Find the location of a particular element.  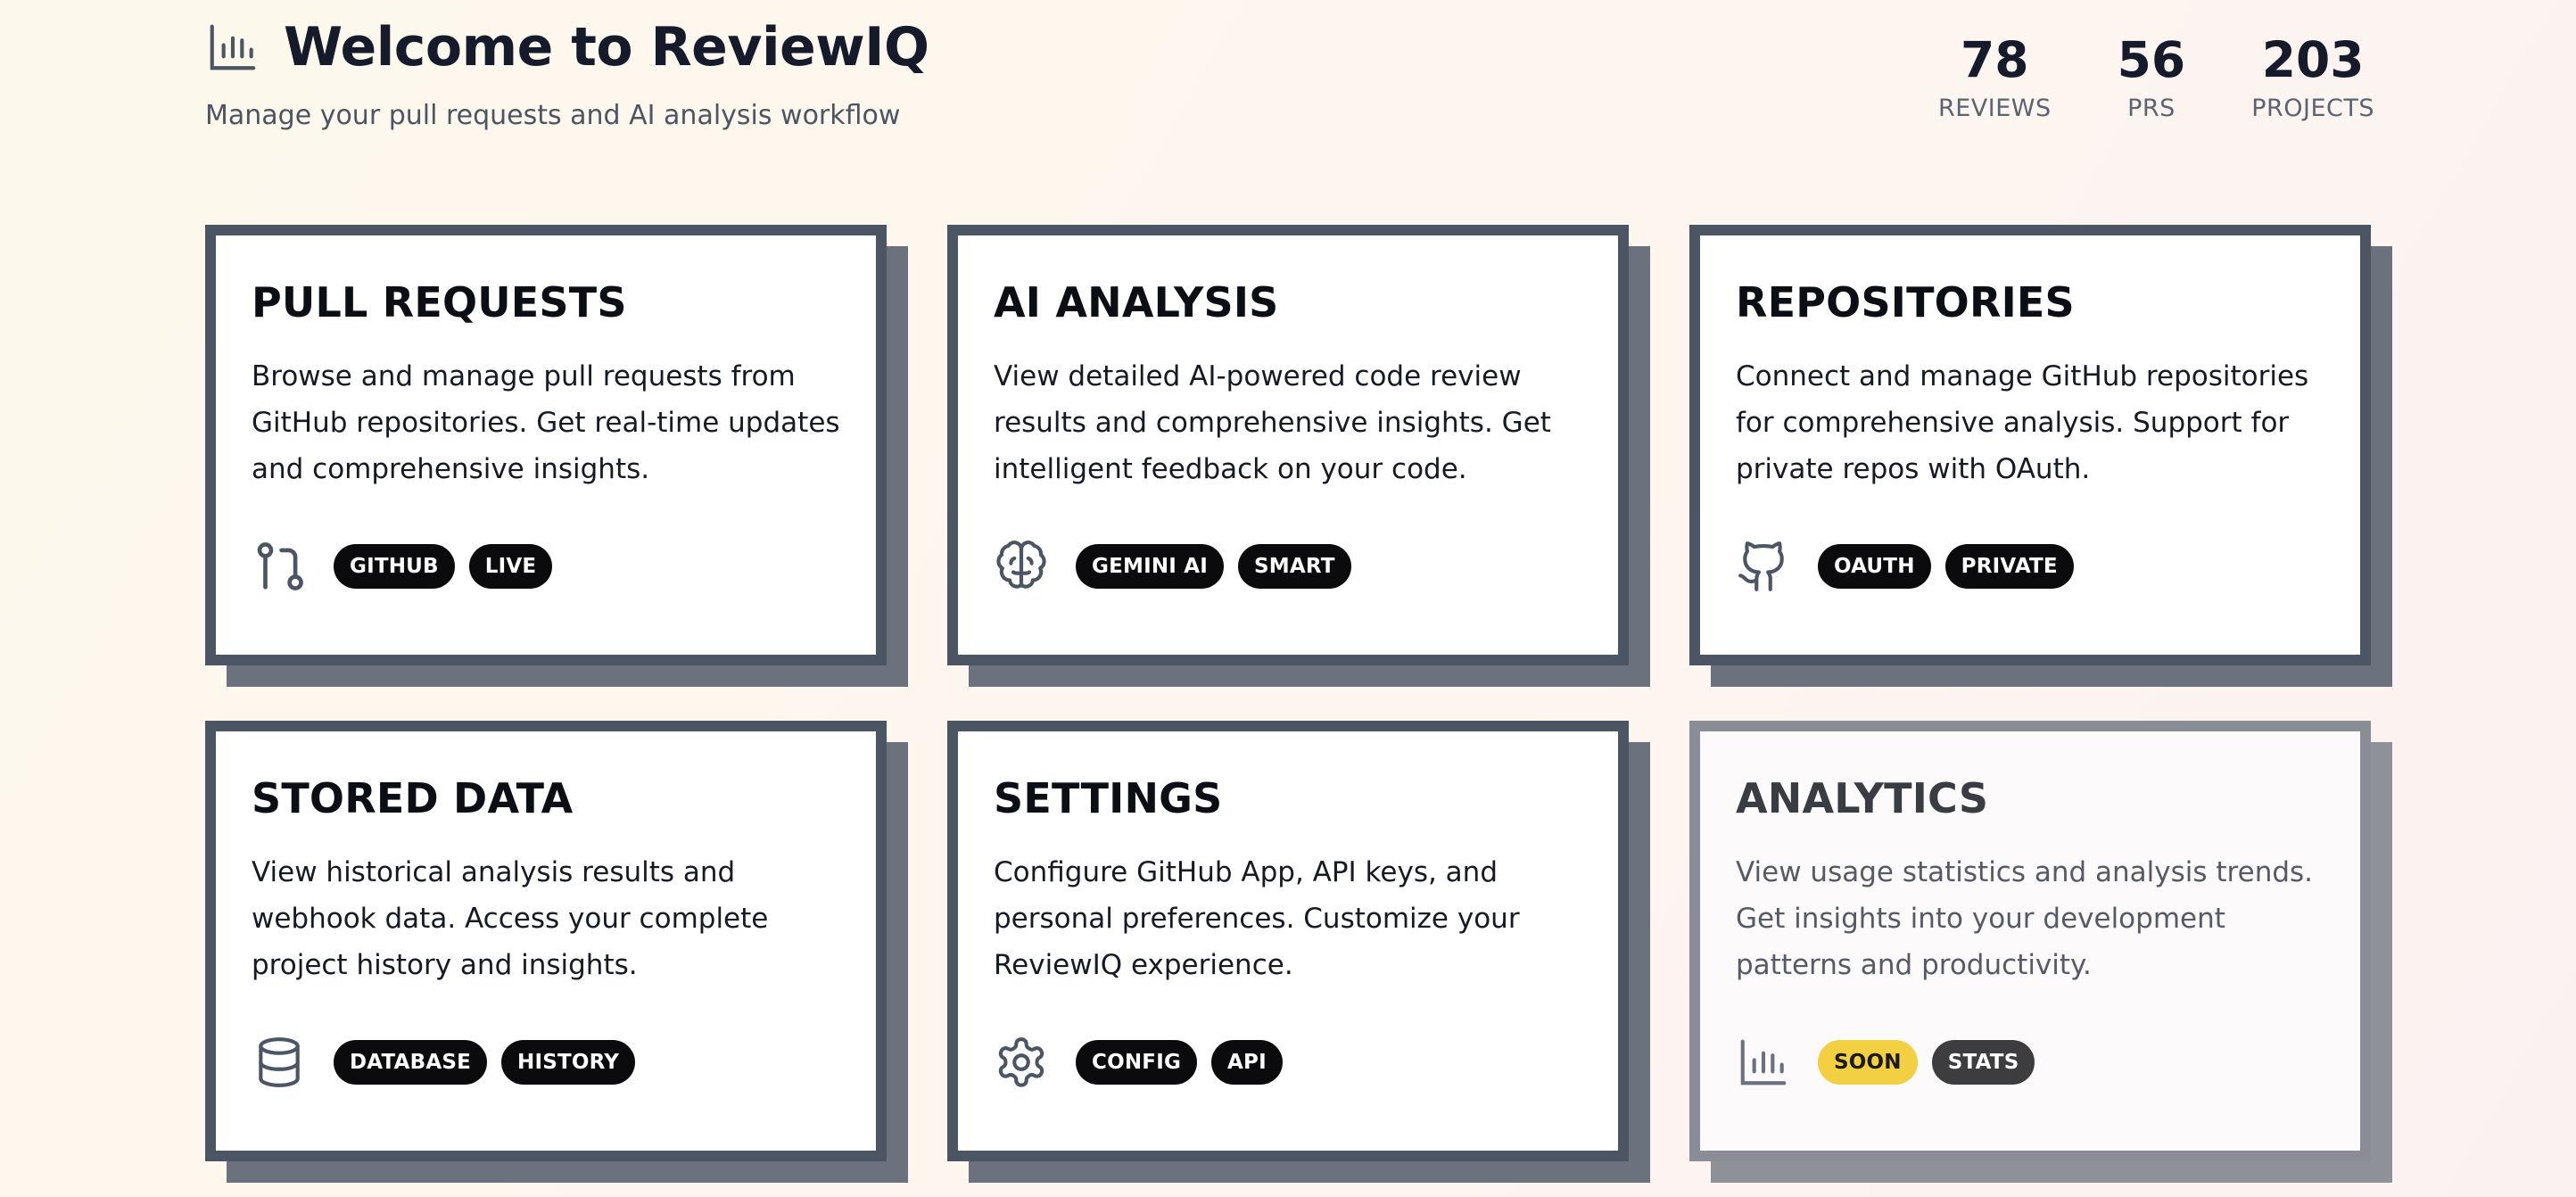

card-footer: DATABASE HISTORY is located at coordinates (451, 1062).